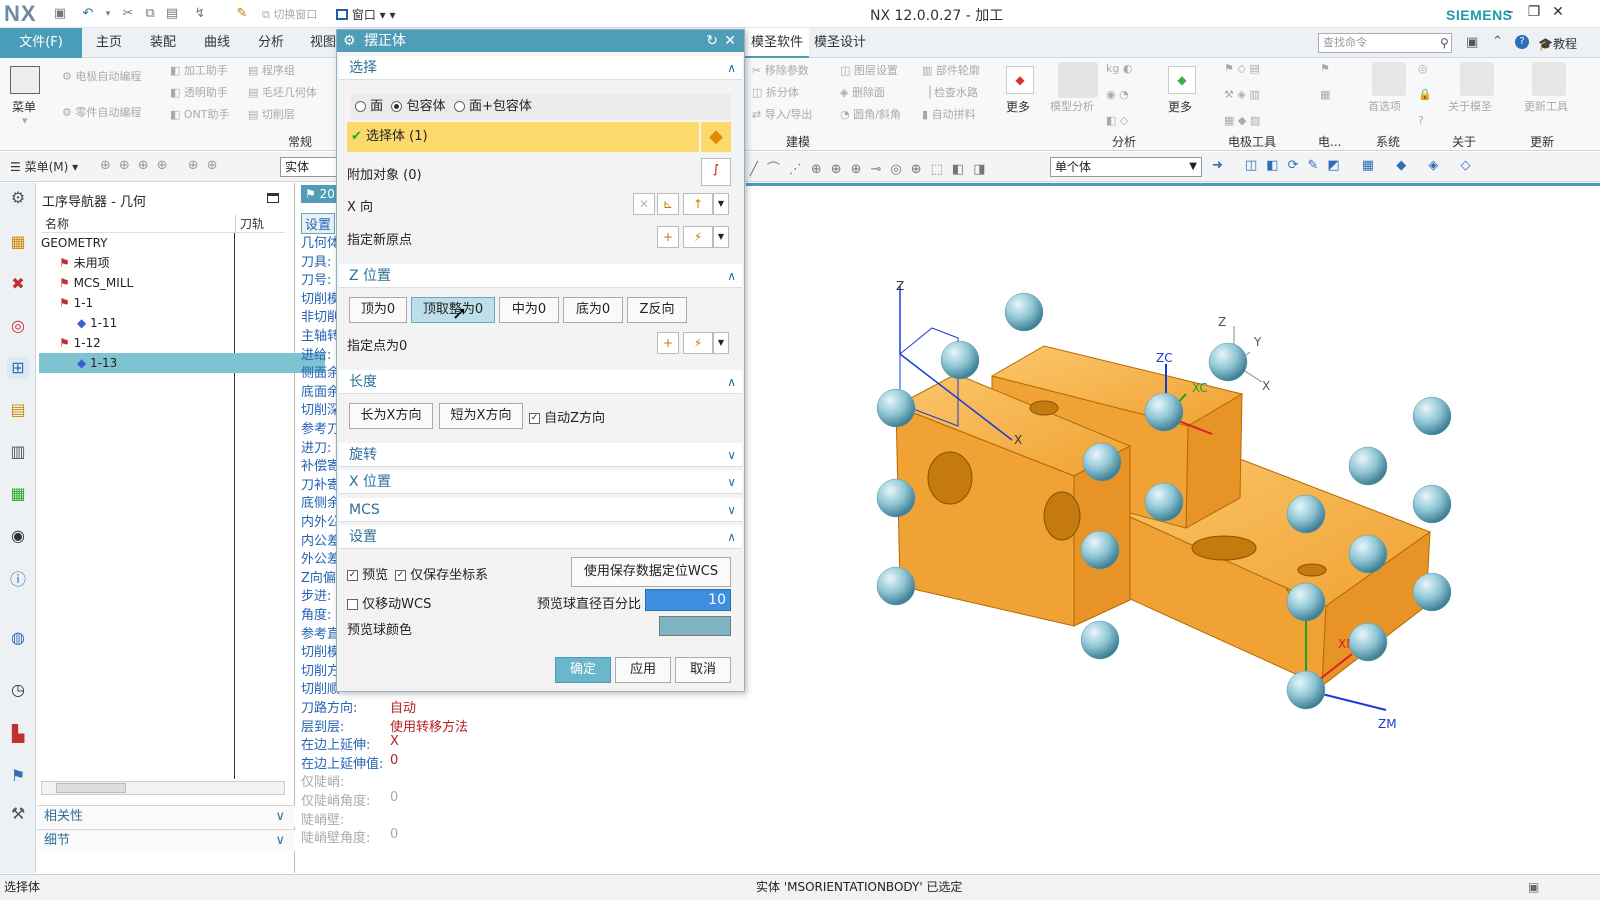  Describe the element at coordinates (540, 482) in the screenshot. I see `section-x-position: X 位置 ∨` at that location.